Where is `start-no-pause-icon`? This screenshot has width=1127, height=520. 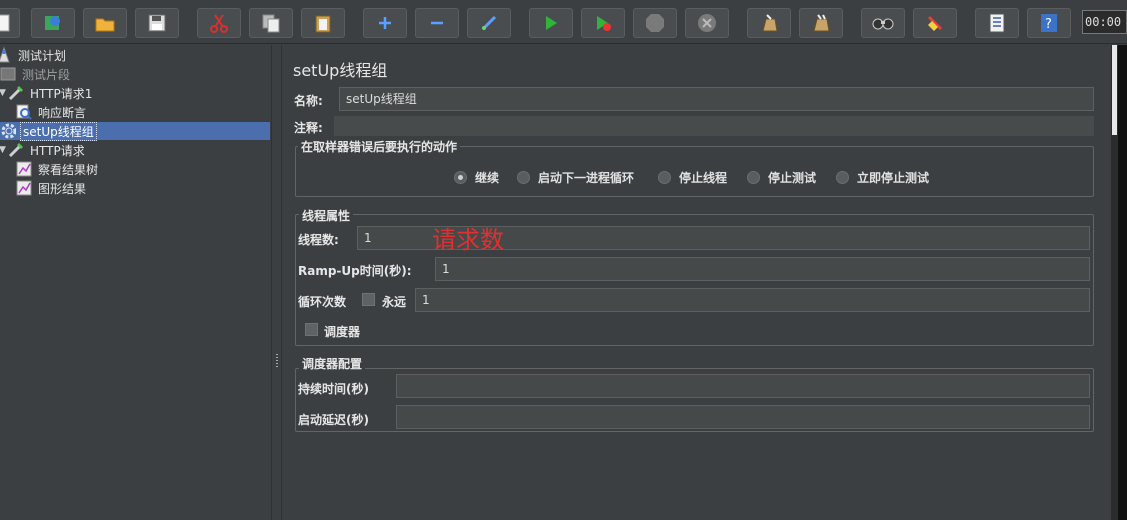
start-no-pause-icon is located at coordinates (603, 23).